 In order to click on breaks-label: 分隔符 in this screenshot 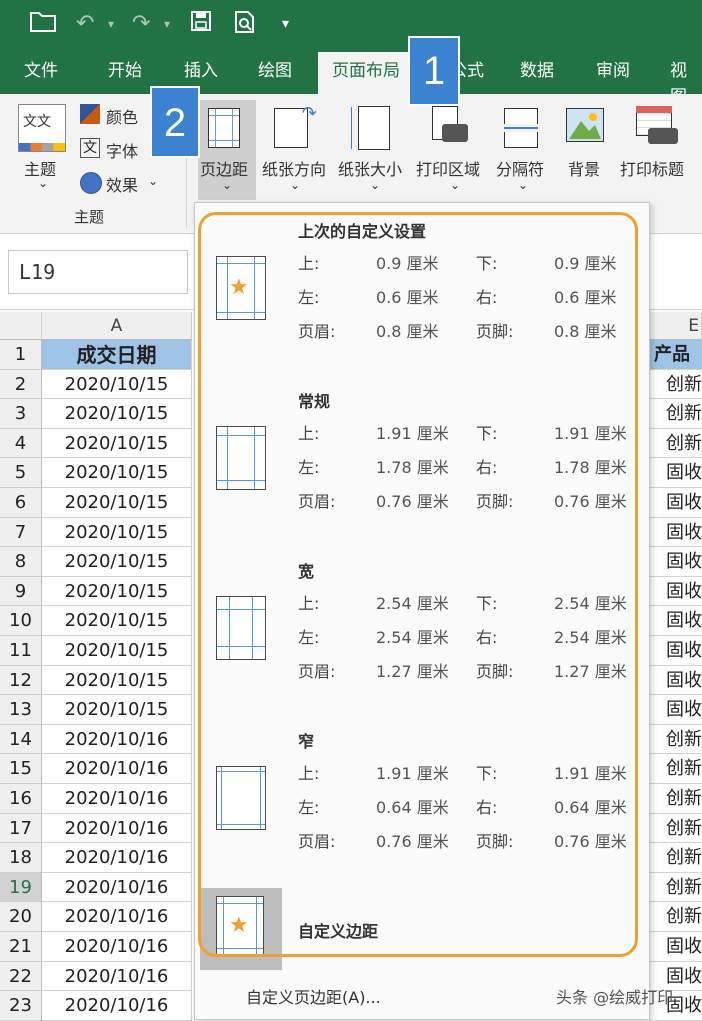, I will do `click(520, 168)`.